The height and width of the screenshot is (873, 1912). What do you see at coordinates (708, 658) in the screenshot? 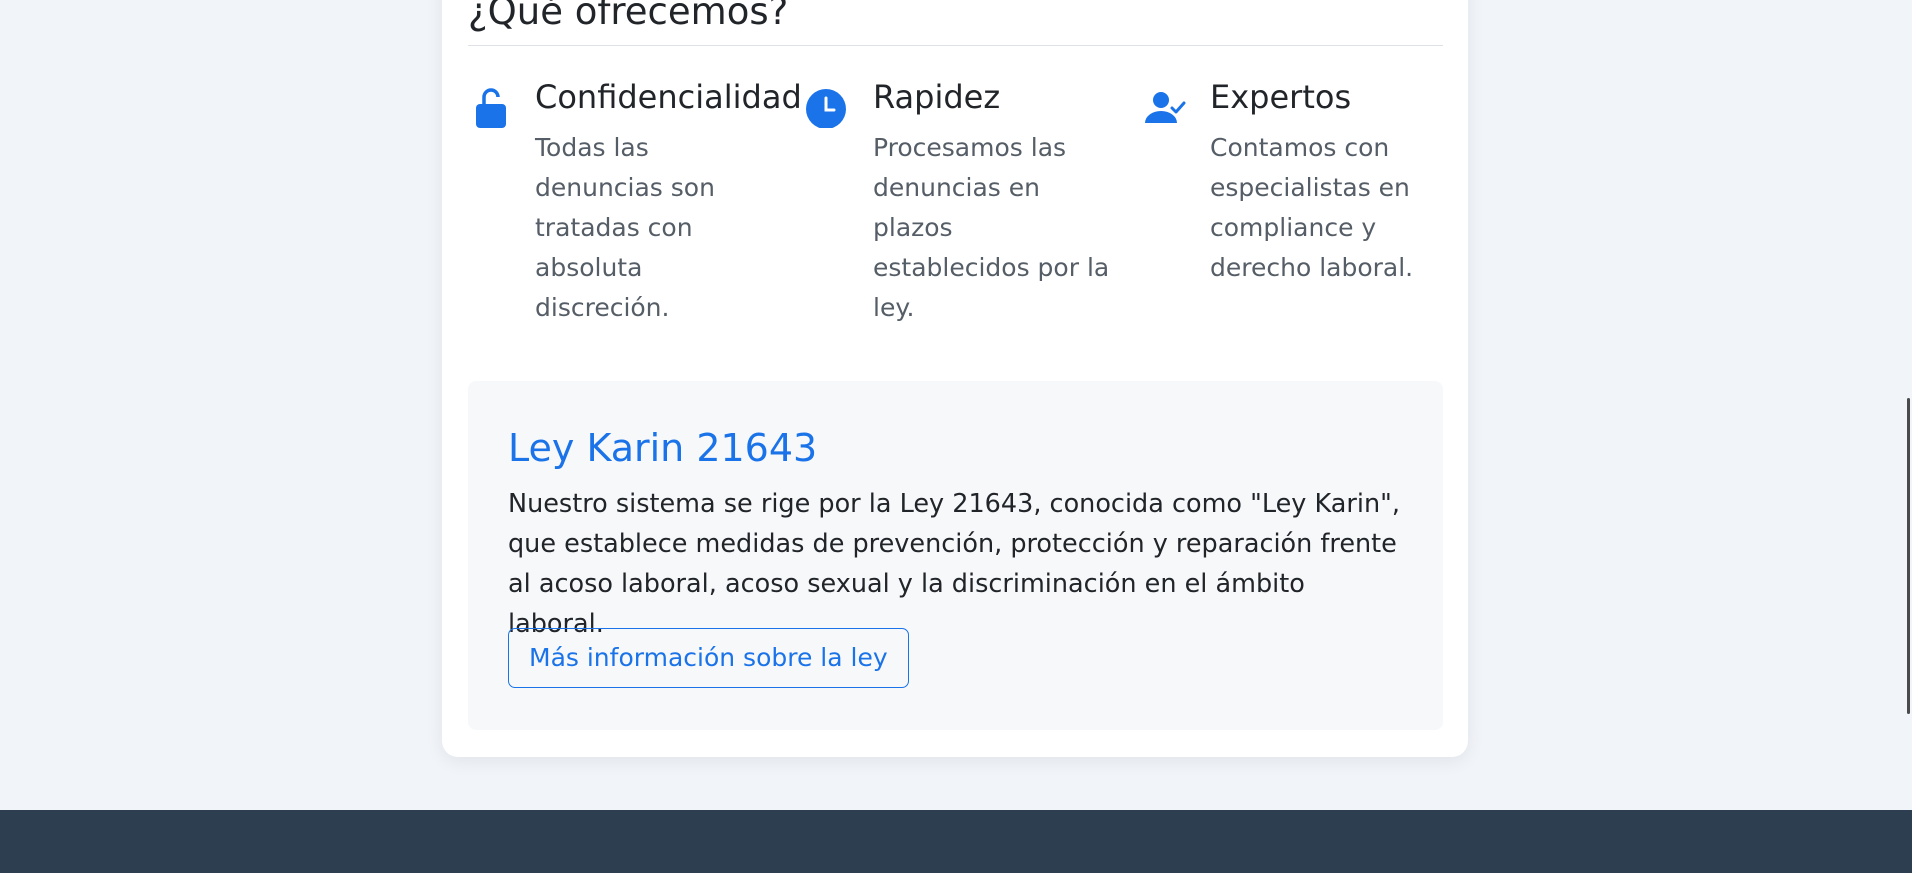
I see `more-info-button: Más información sobre la ley` at bounding box center [708, 658].